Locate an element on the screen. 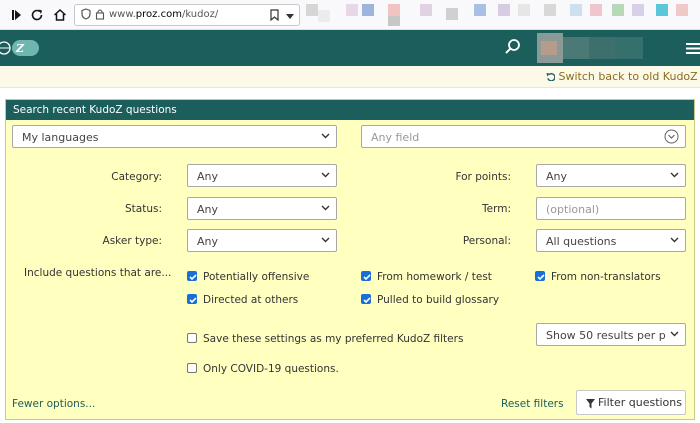 Image resolution: width=700 pixels, height=423 pixels. category-select: Any is located at coordinates (262, 175).